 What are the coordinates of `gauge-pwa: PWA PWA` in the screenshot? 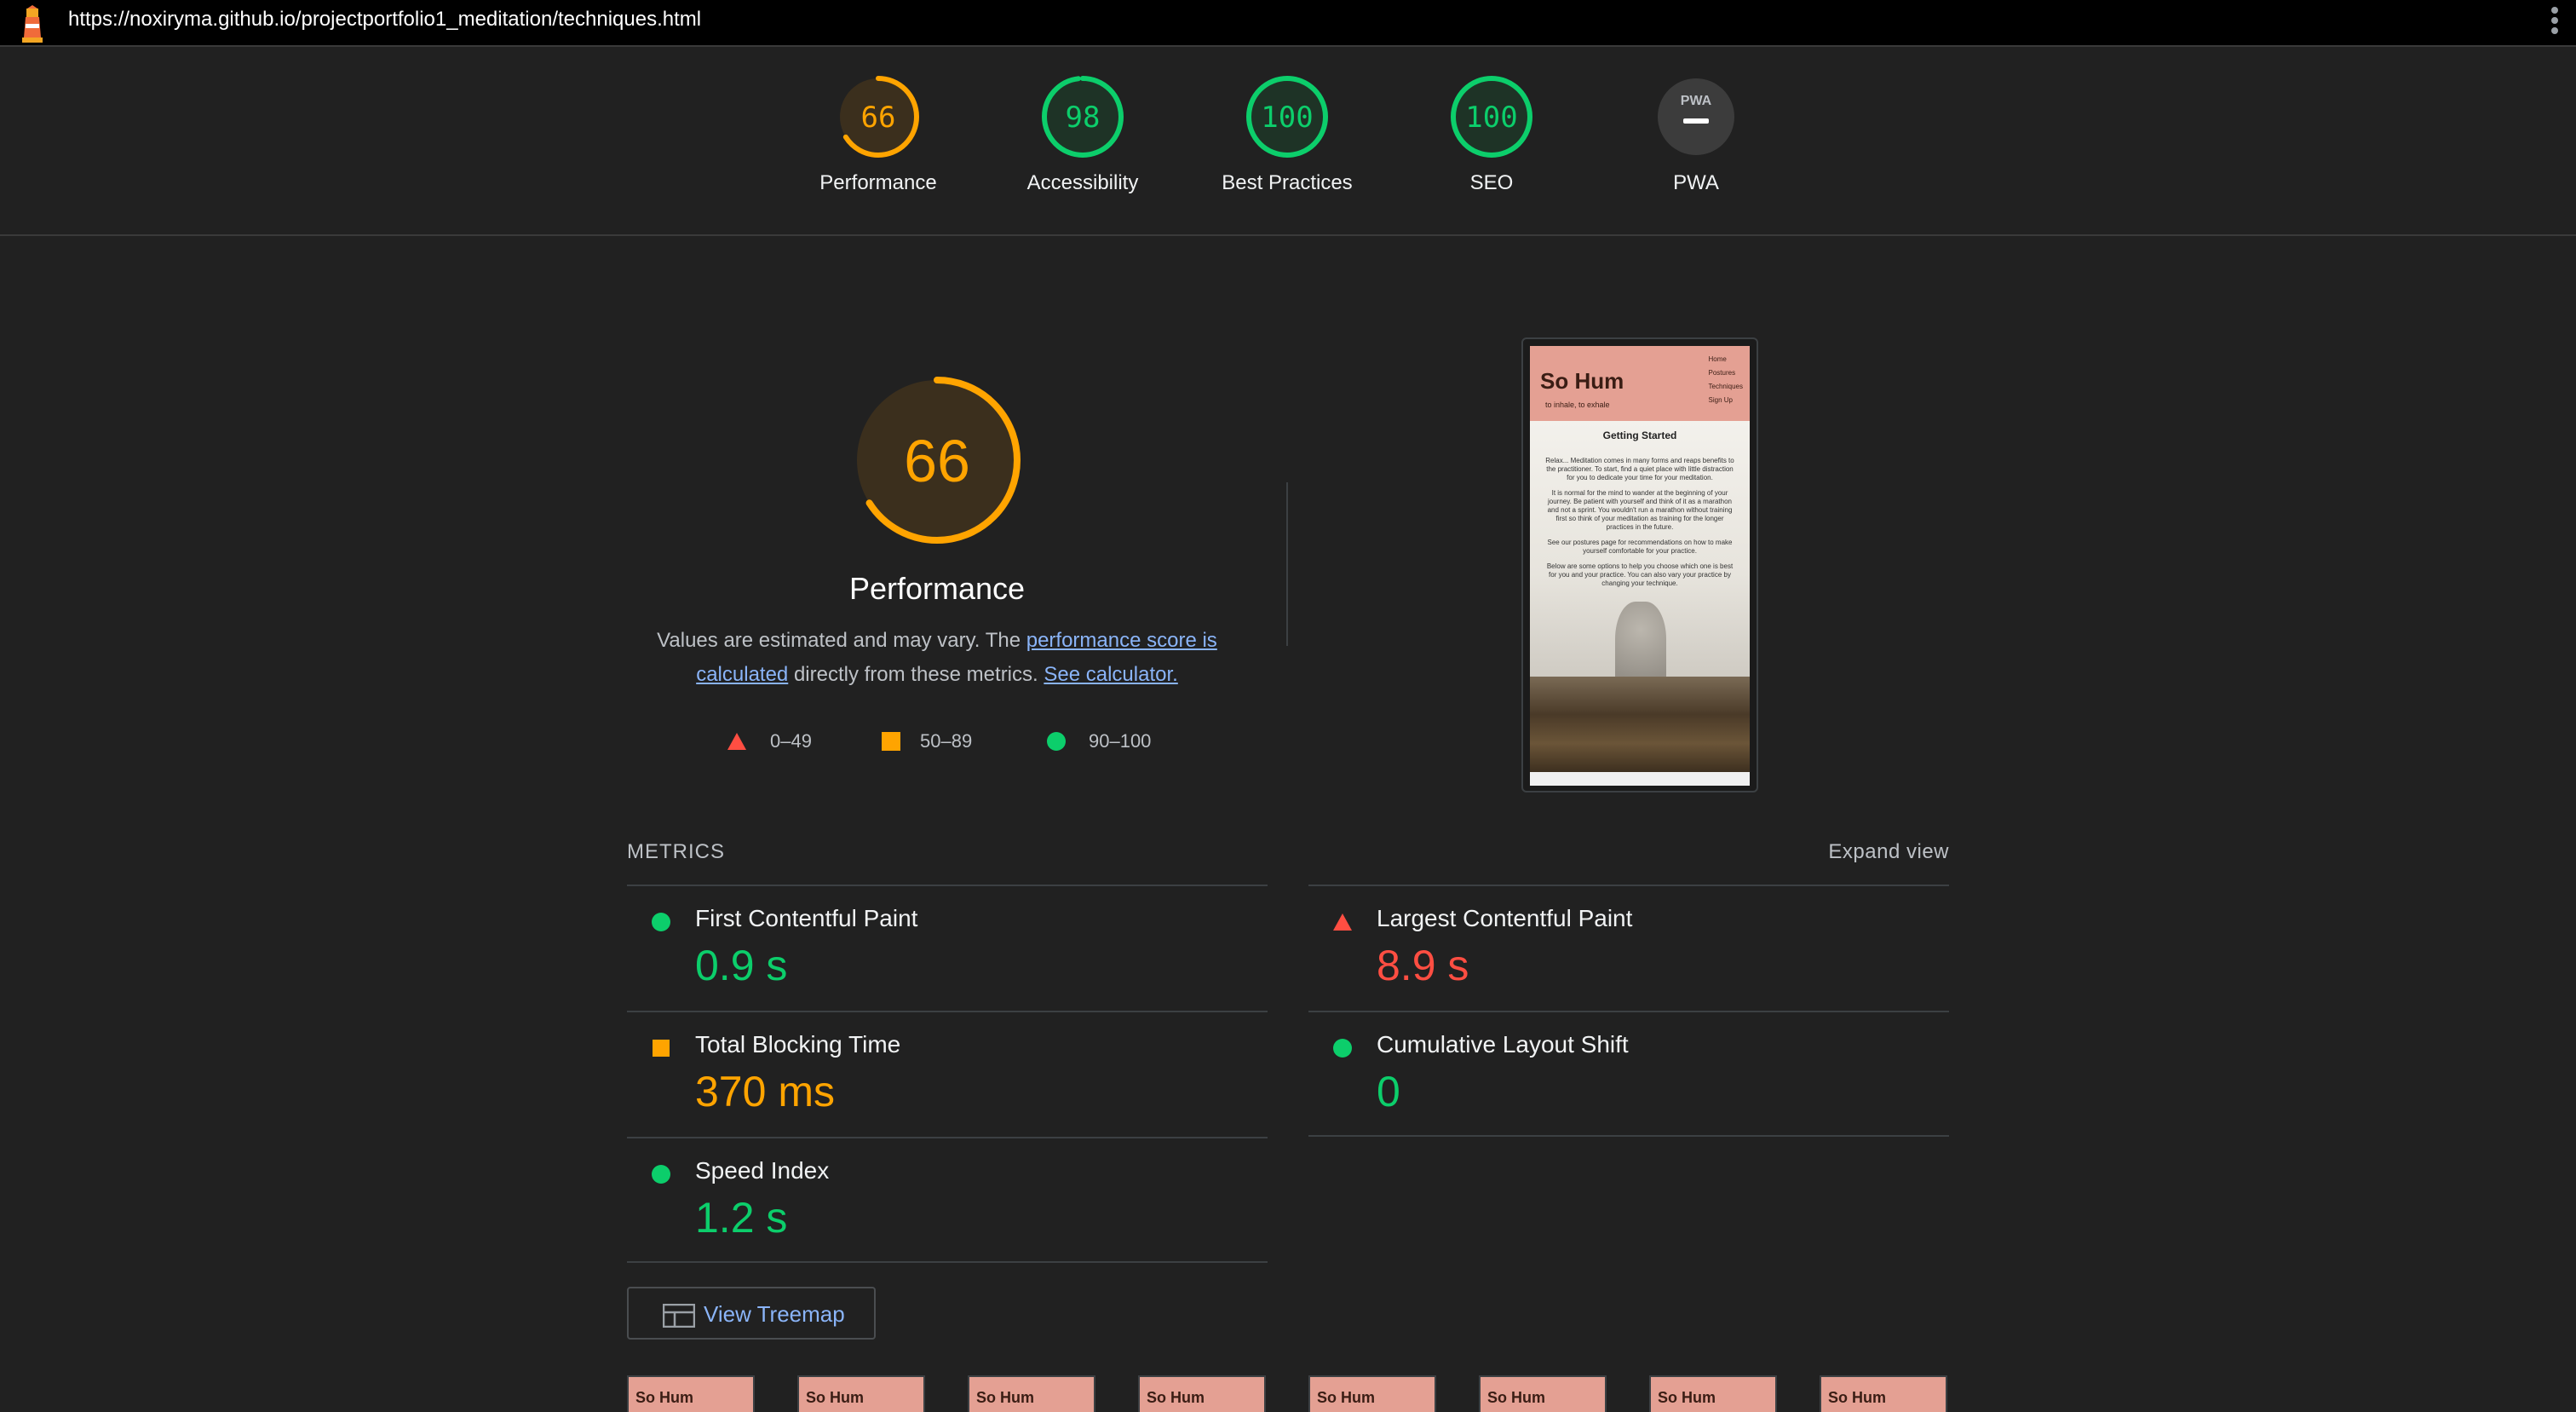 It's located at (1696, 134).